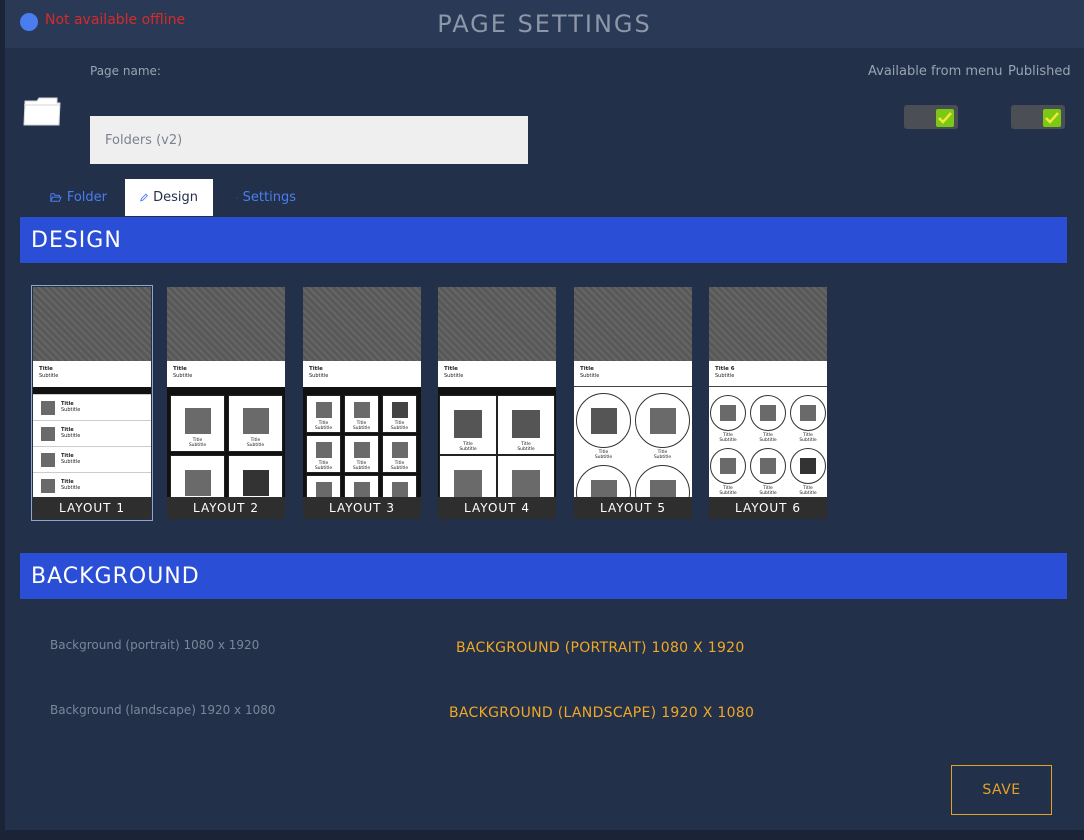 The height and width of the screenshot is (840, 1084). Describe the element at coordinates (601, 713) in the screenshot. I see `background-landscape-upload-button: Background (landscape) 1920 x 1080` at that location.